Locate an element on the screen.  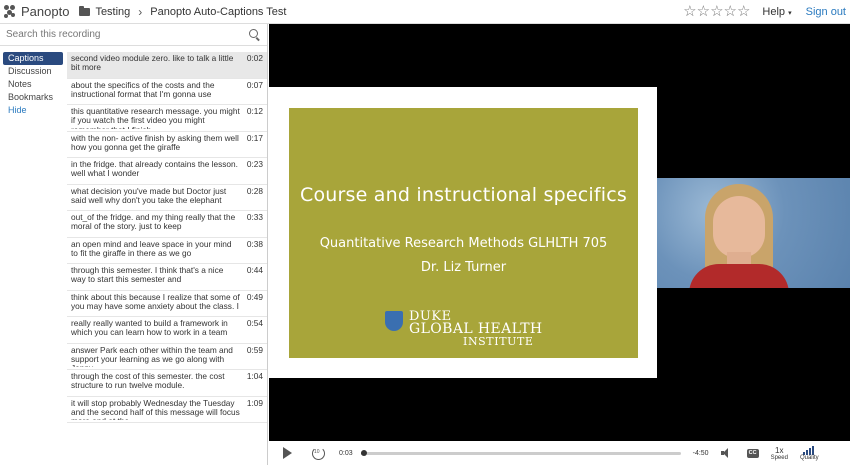
help-menu: Help ▾ is located at coordinates (776, 12).